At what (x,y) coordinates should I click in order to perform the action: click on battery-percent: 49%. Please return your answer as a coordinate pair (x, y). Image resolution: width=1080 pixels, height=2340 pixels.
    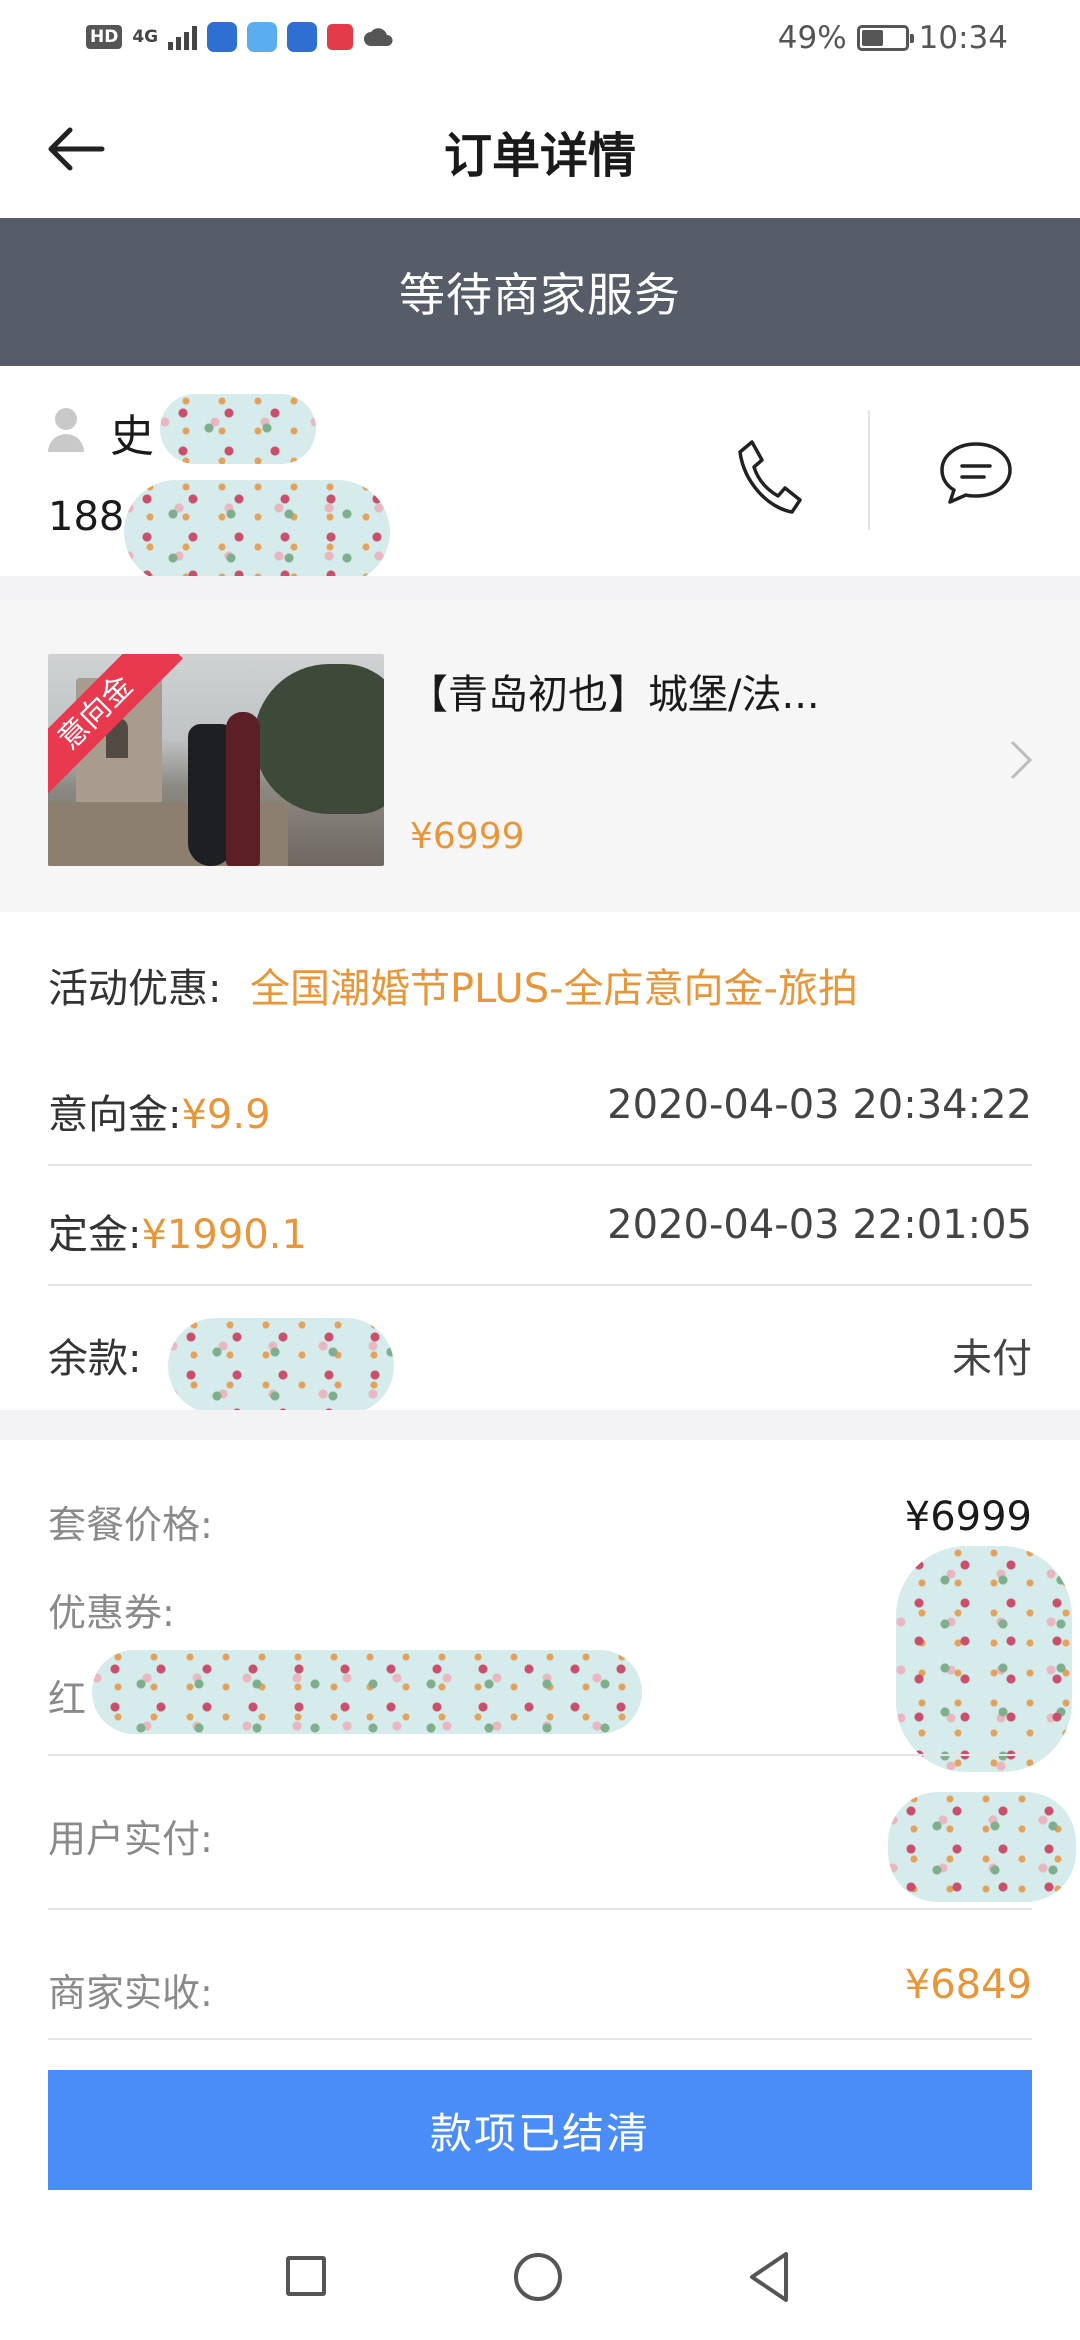
    Looking at the image, I should click on (812, 38).